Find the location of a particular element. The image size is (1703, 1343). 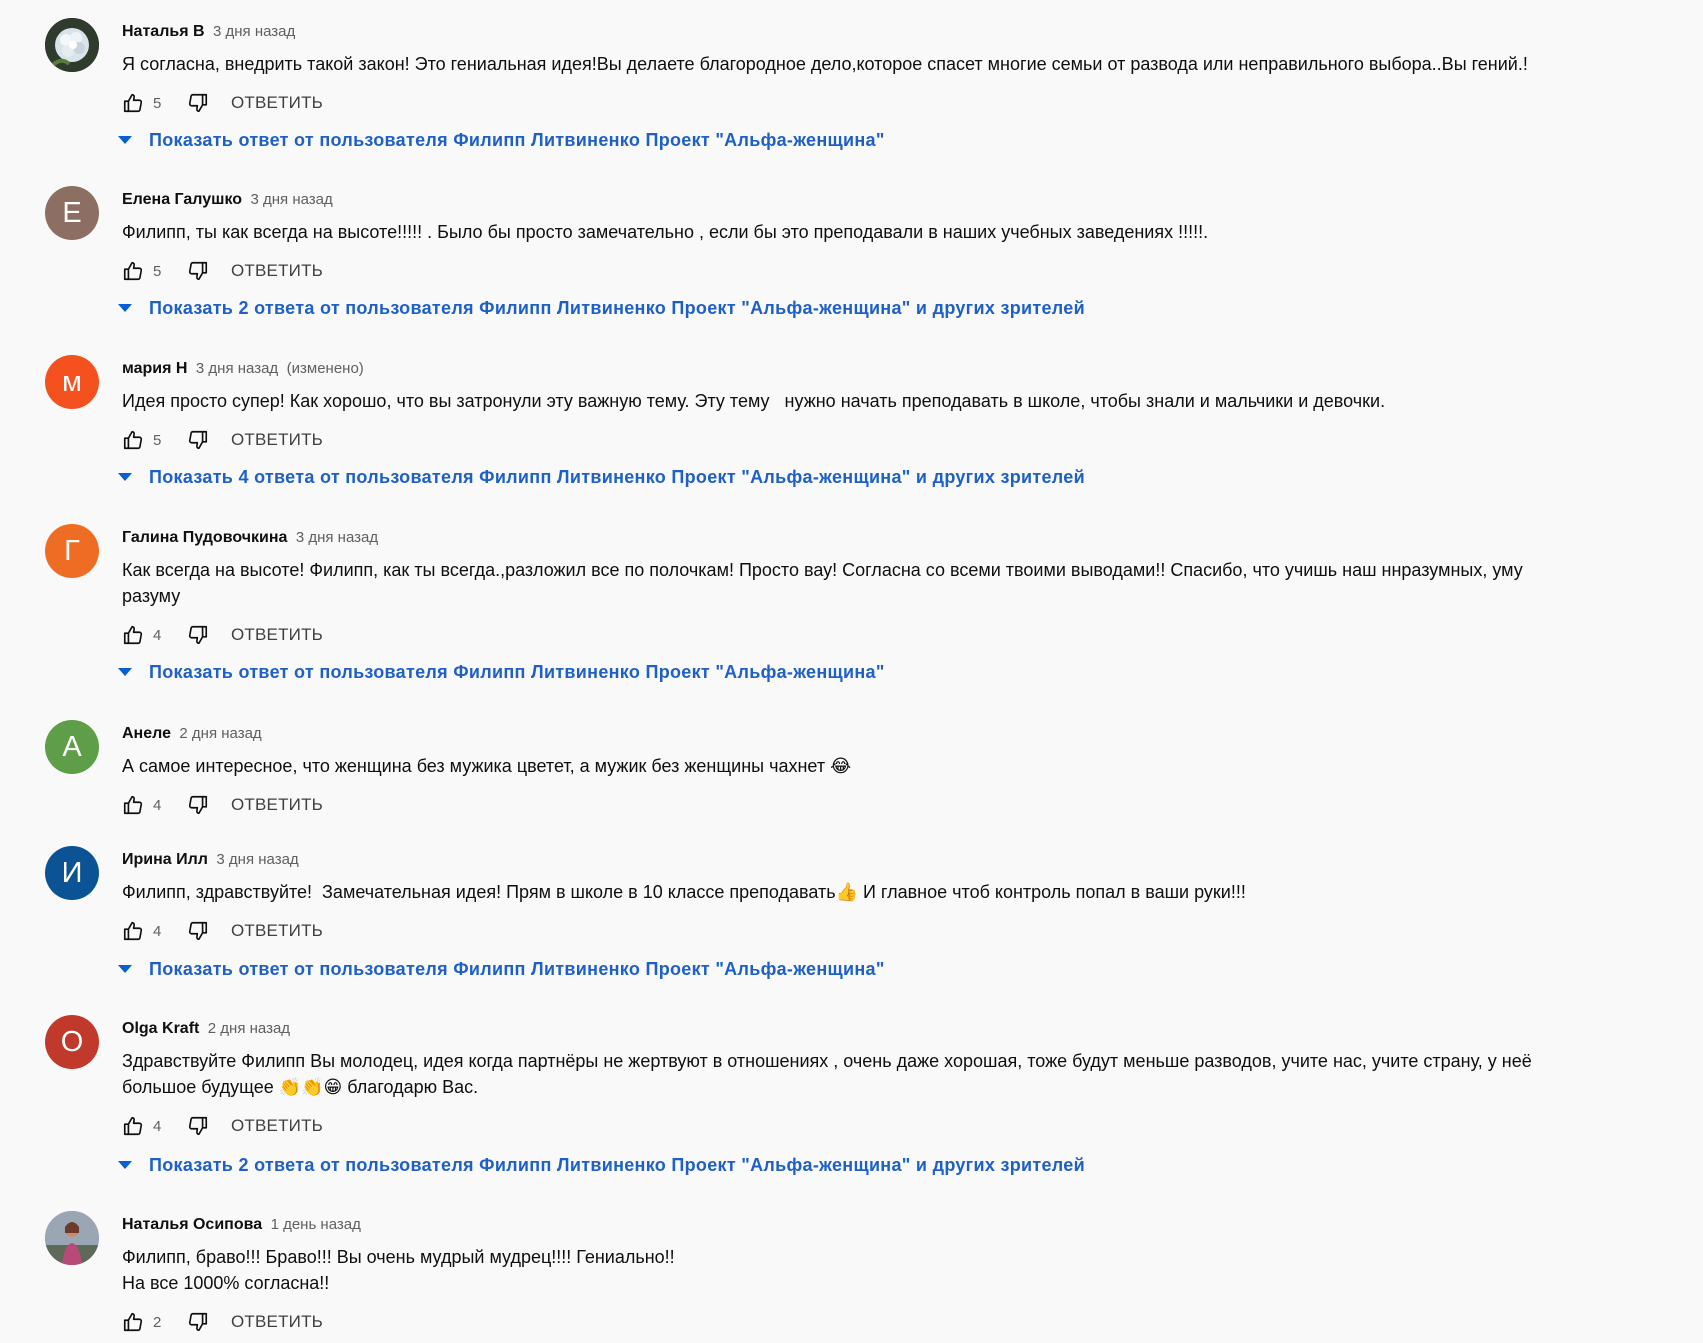

comment-author: Наталья Осипова is located at coordinates (192, 1224).